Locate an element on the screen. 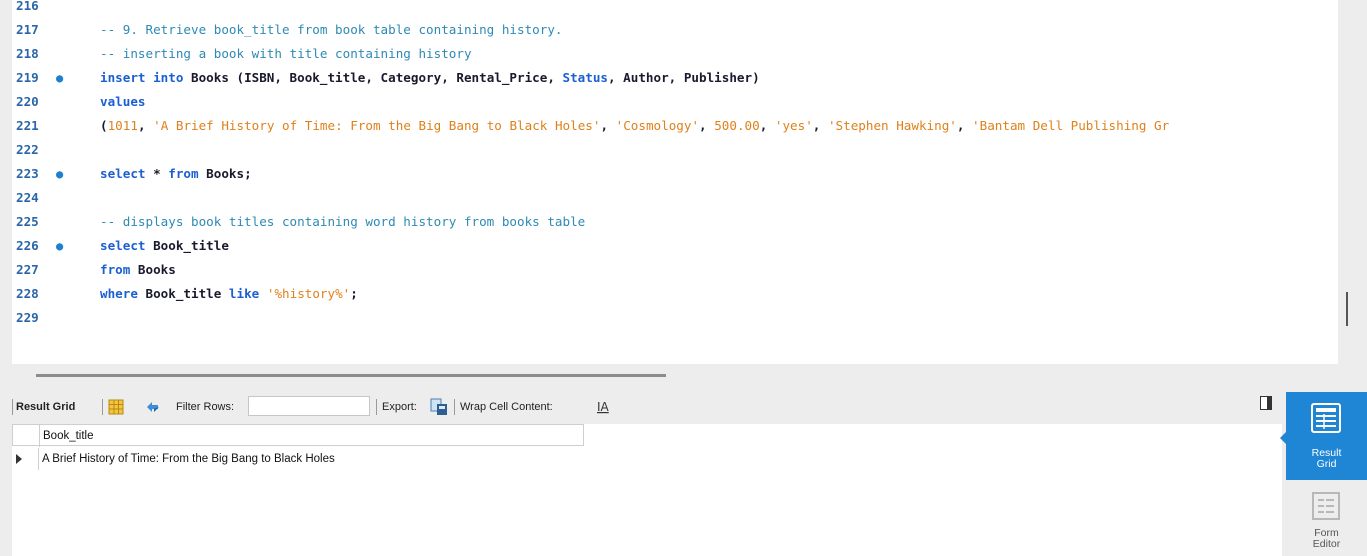 Image resolution: width=1367 pixels, height=556 pixels. code-token: 'Stephen Hawking' is located at coordinates (892, 125).